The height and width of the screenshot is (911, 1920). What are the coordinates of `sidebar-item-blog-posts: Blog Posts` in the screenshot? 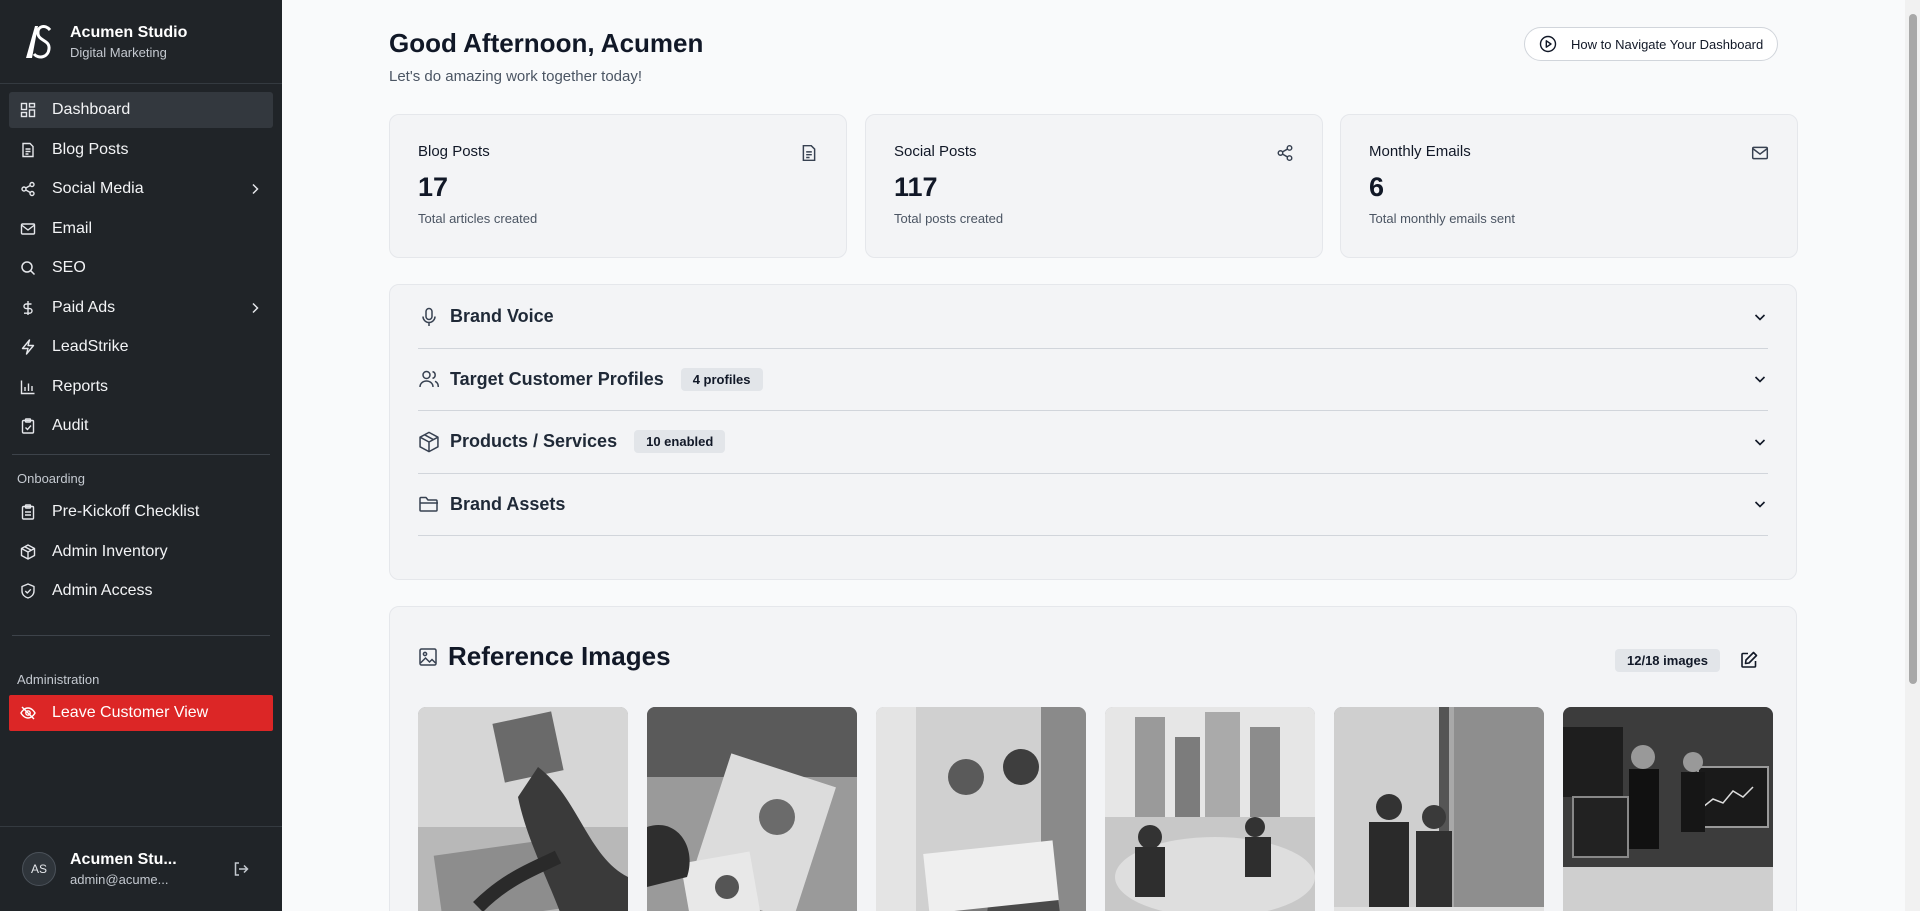 It's located at (141, 150).